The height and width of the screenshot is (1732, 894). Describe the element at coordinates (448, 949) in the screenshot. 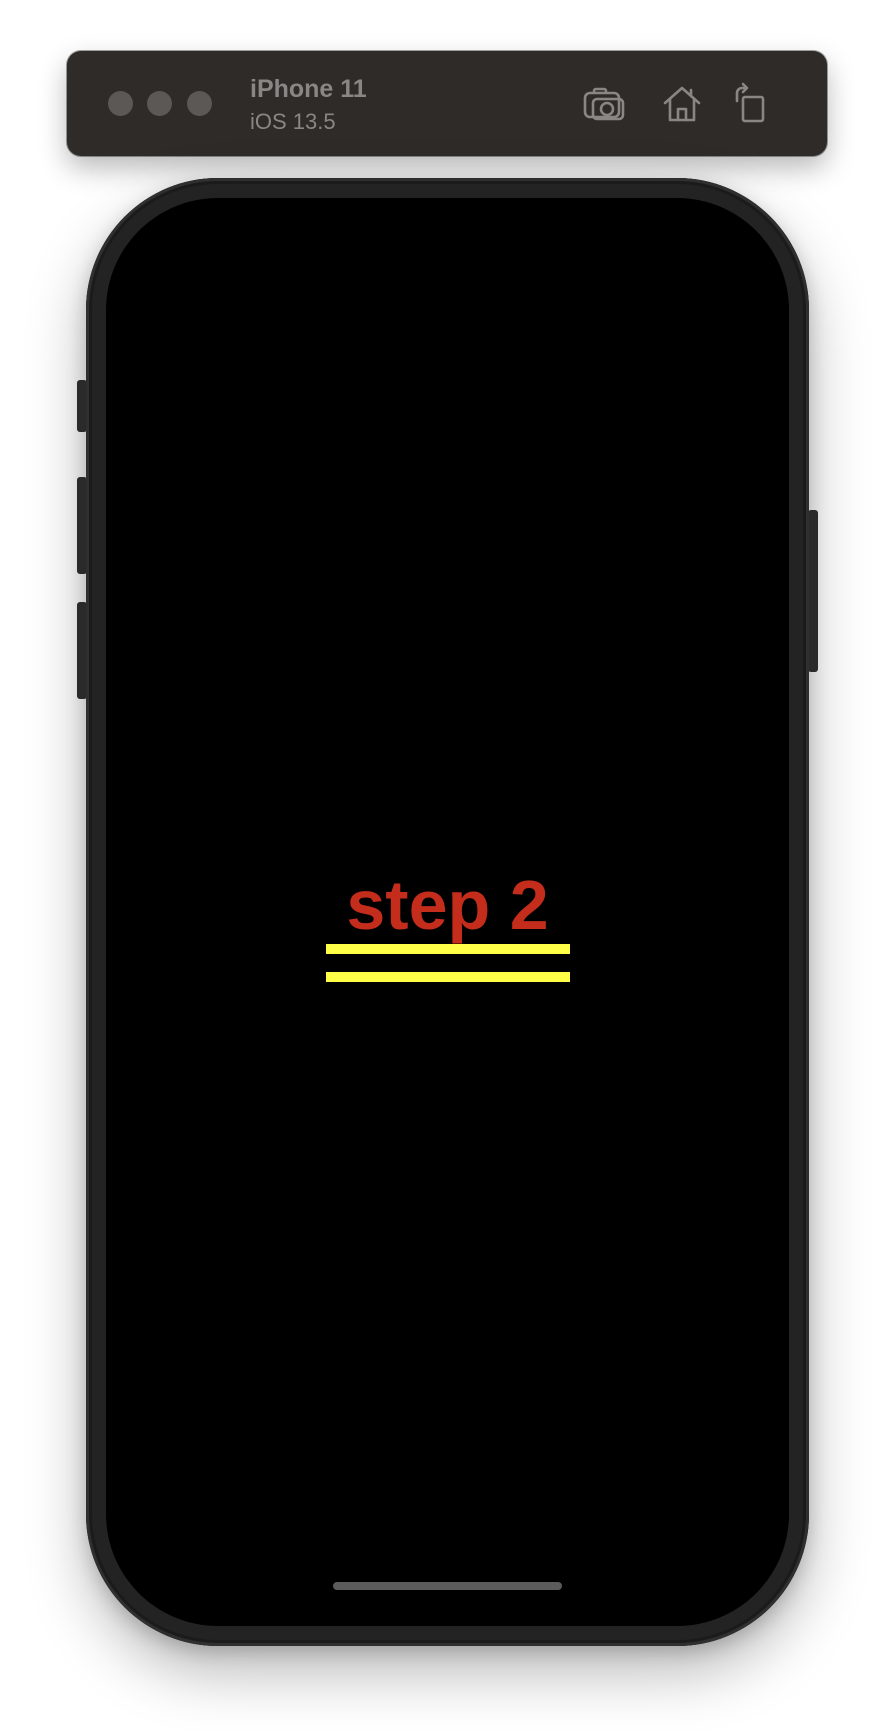

I see `title-underline-top` at that location.